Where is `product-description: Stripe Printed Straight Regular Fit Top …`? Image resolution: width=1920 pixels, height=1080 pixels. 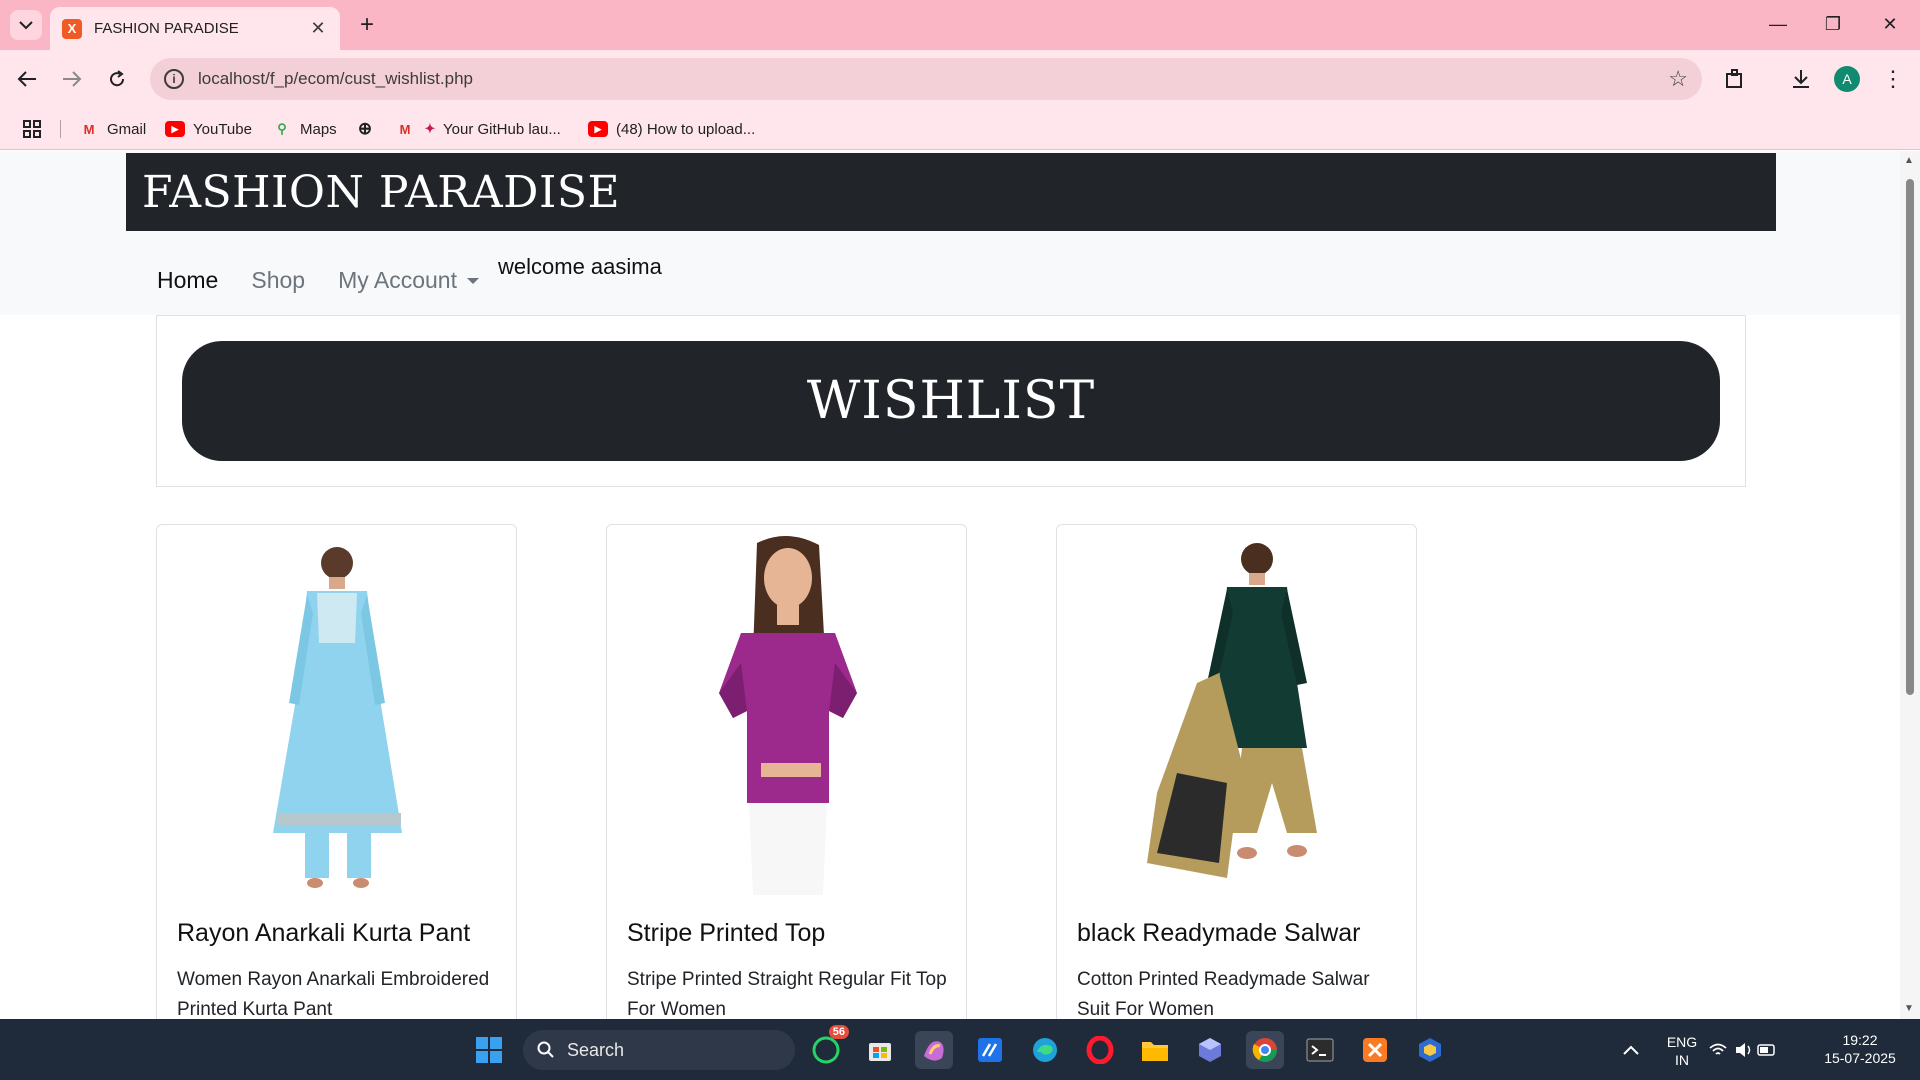 product-description: Stripe Printed Straight Regular Fit Top … is located at coordinates (787, 994).